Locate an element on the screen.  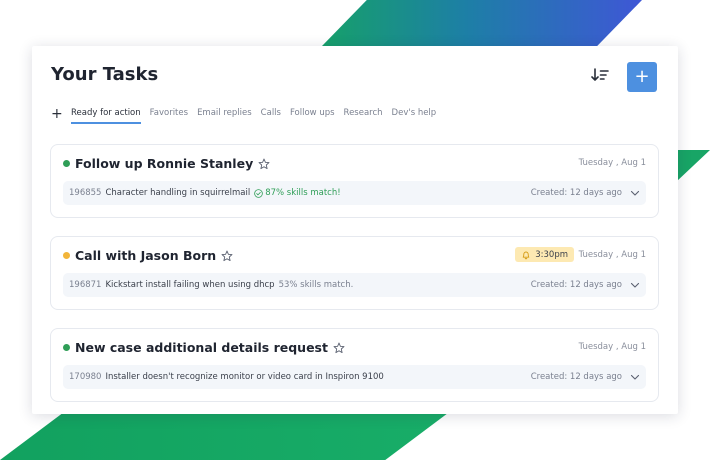
sort-descending-icon is located at coordinates (600, 75).